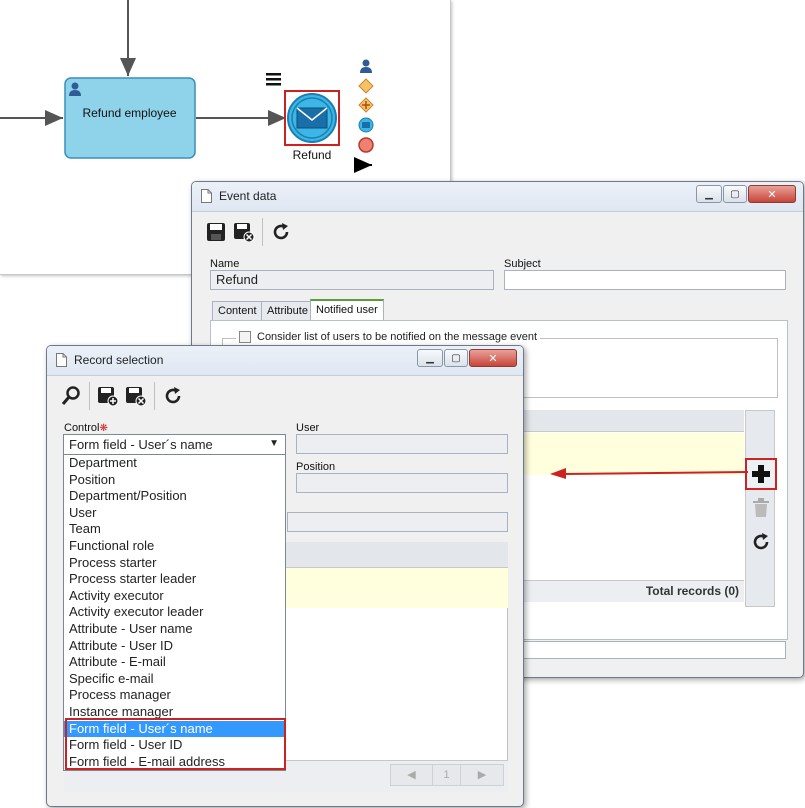 The width and height of the screenshot is (805, 808). I want to click on search-icon, so click(70, 395).